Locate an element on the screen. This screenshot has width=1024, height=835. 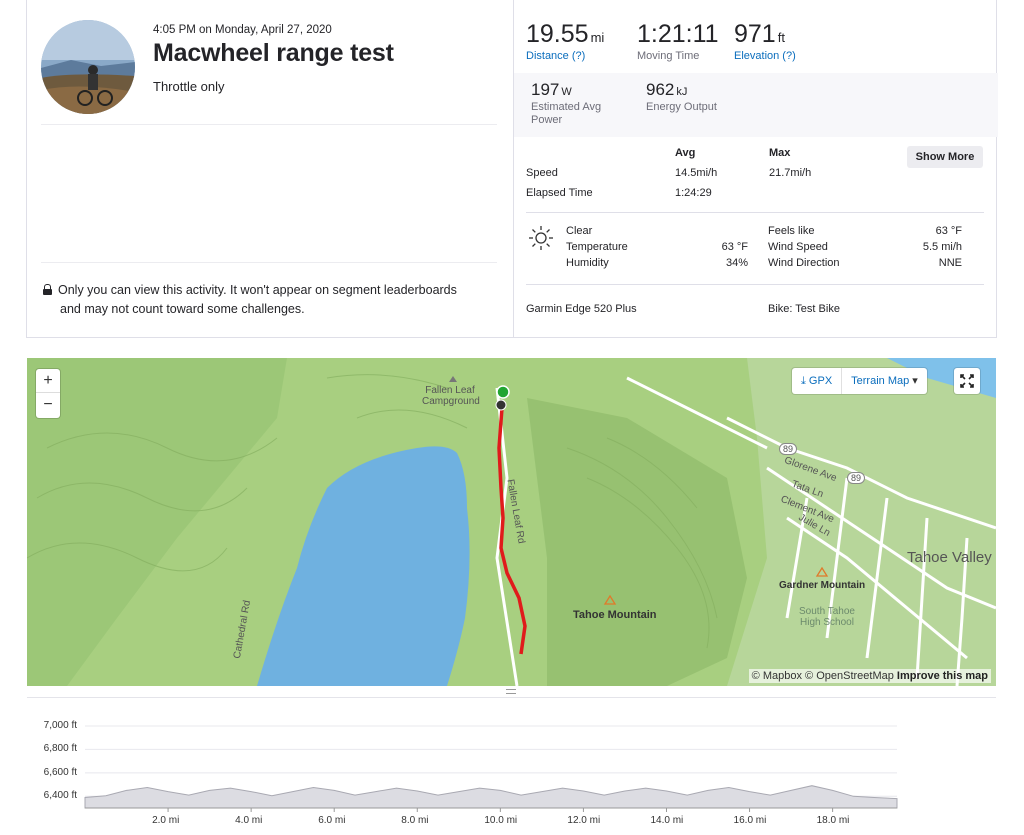
feels-like-value: 63 °F is located at coordinates (948, 231).